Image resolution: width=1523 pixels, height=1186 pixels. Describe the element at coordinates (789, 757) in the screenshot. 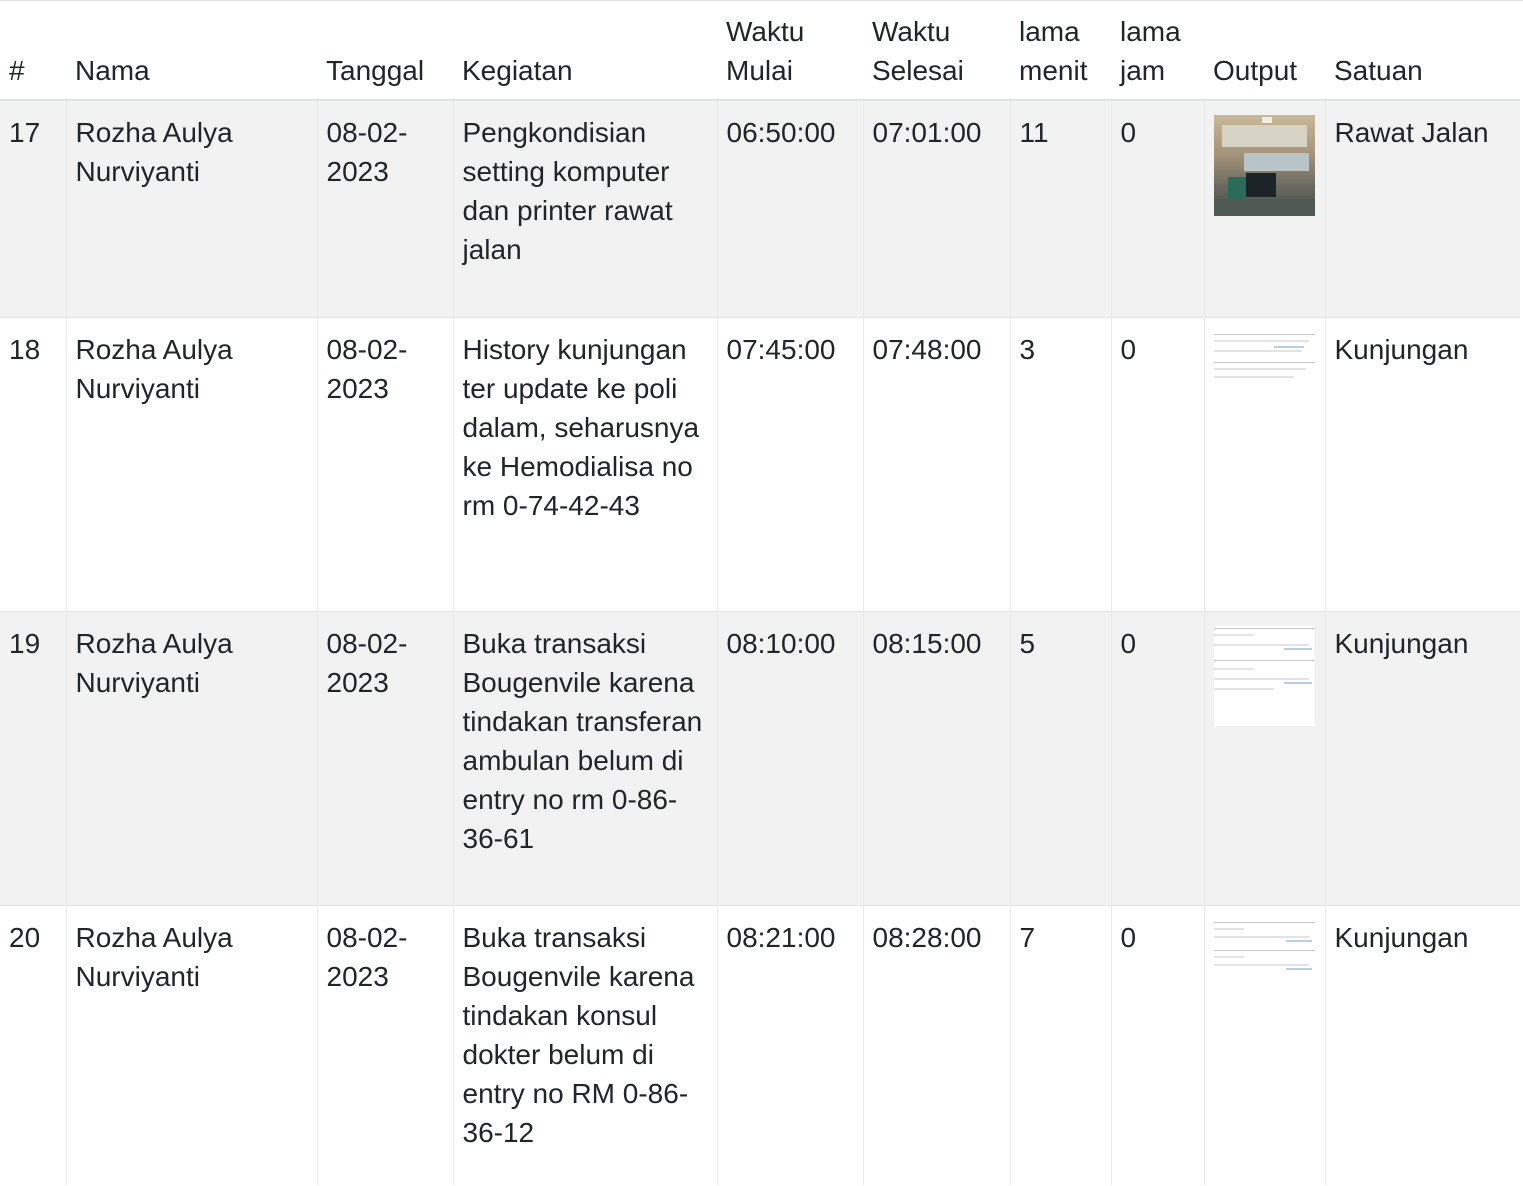

I see `cell-waktu-mulai: 08:10:00` at that location.